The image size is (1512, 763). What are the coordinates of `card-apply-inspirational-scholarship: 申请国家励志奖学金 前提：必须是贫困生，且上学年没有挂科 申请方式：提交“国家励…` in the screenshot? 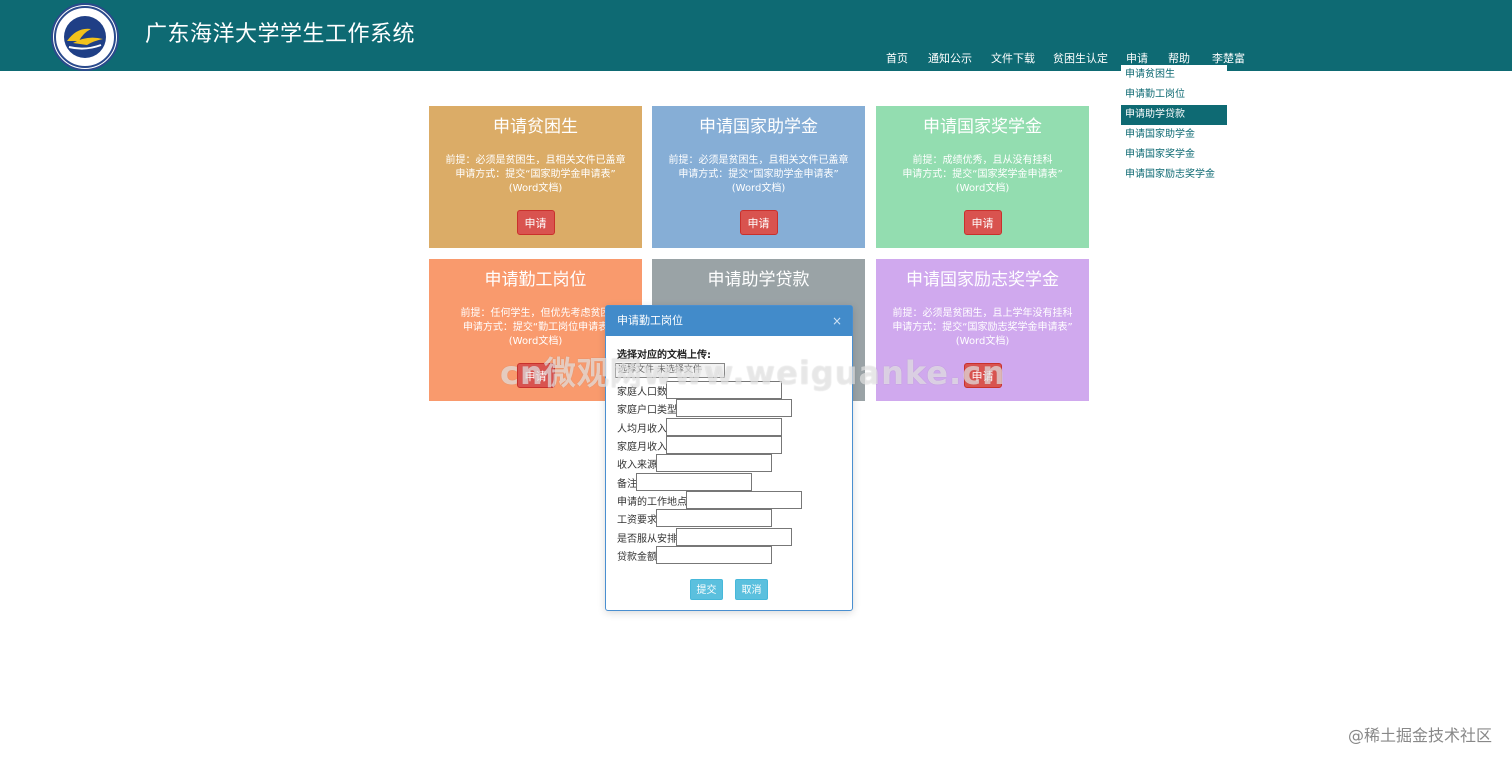 It's located at (982, 330).